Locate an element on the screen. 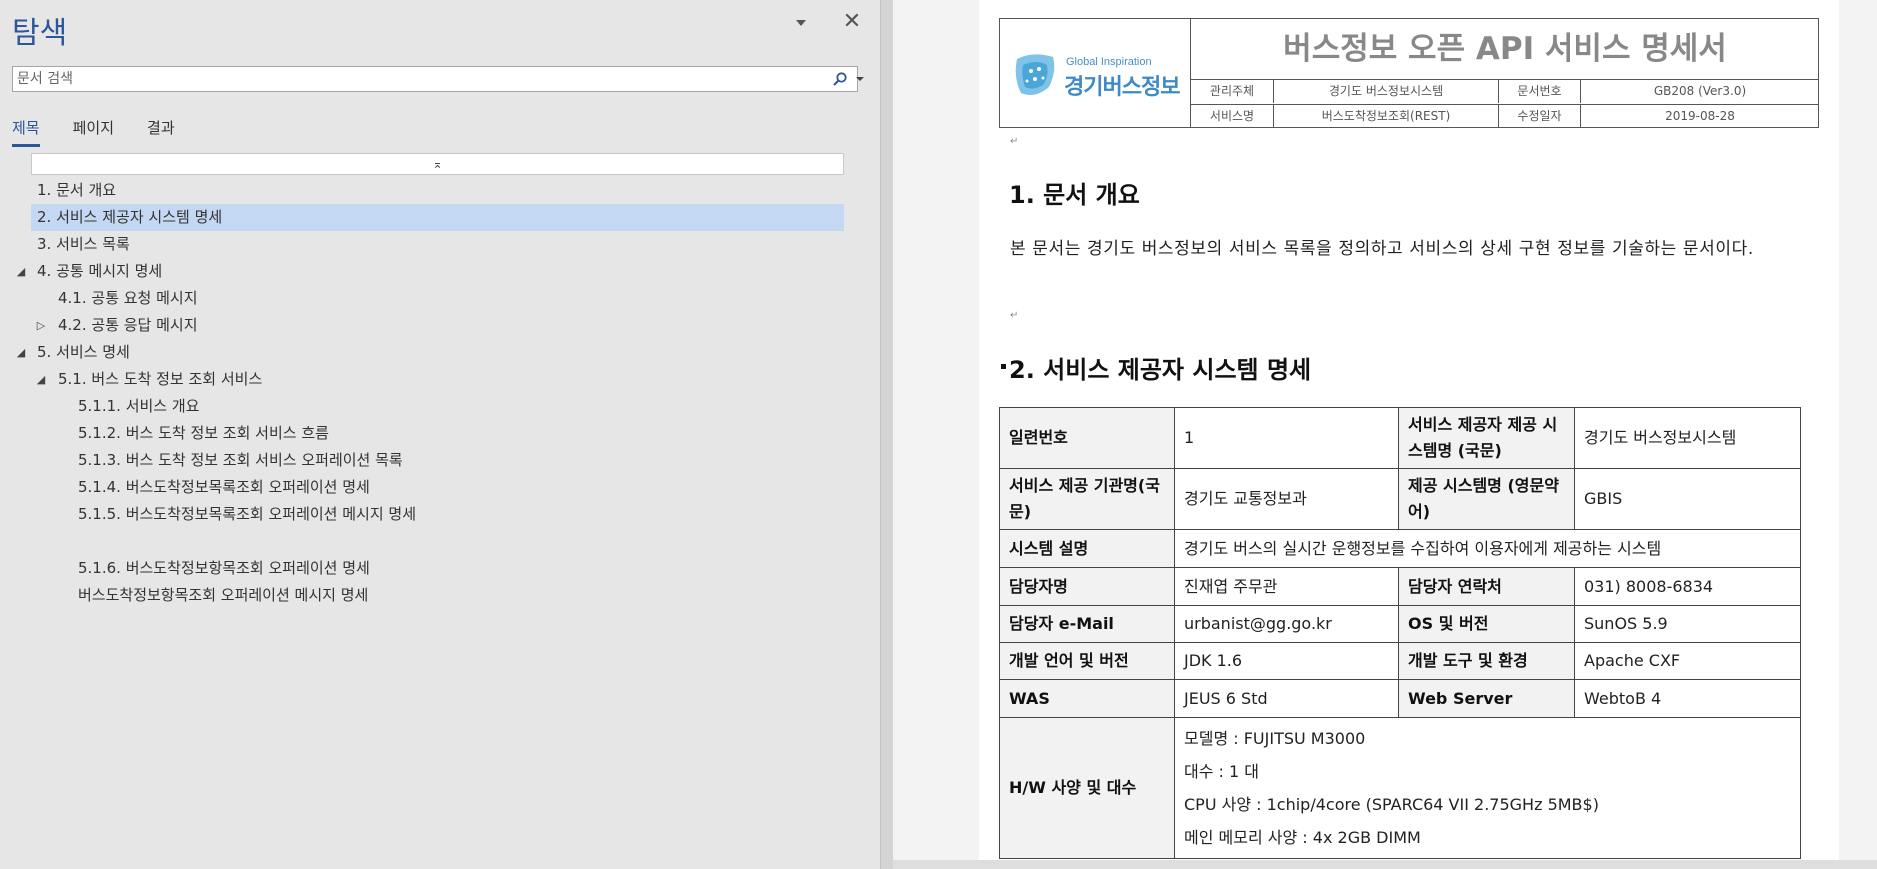 This screenshot has height=869, width=1877. heading-label: 5.1.2. 버스 도착 정보 조회 서비스 흐름 is located at coordinates (203, 433).